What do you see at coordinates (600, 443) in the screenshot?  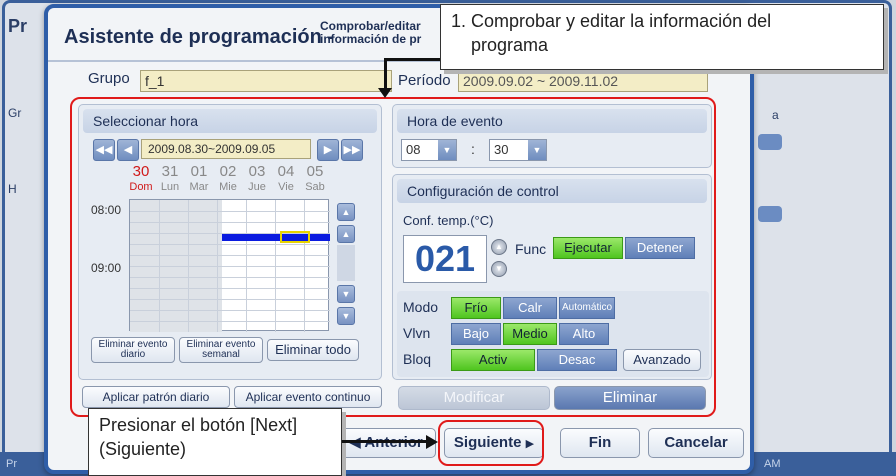 I see `finish-button: Fin` at bounding box center [600, 443].